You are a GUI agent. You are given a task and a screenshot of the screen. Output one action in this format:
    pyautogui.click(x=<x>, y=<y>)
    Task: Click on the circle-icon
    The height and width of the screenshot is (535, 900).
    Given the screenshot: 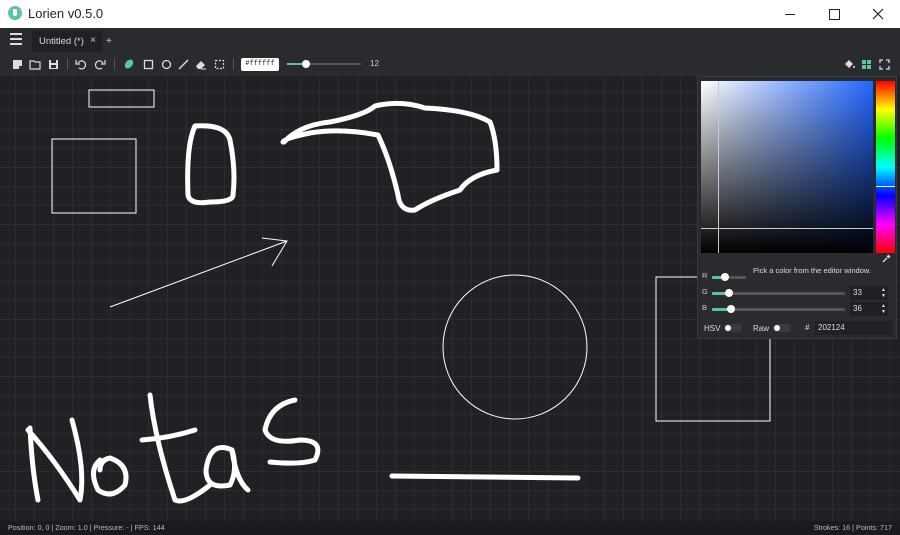 What is the action you would take?
    pyautogui.click(x=166, y=64)
    